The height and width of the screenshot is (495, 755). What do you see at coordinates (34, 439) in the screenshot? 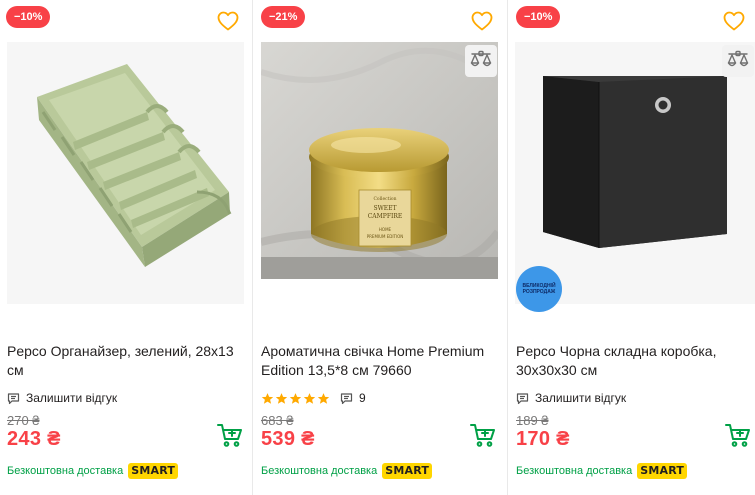
I see `current-price: 243 ₴` at bounding box center [34, 439].